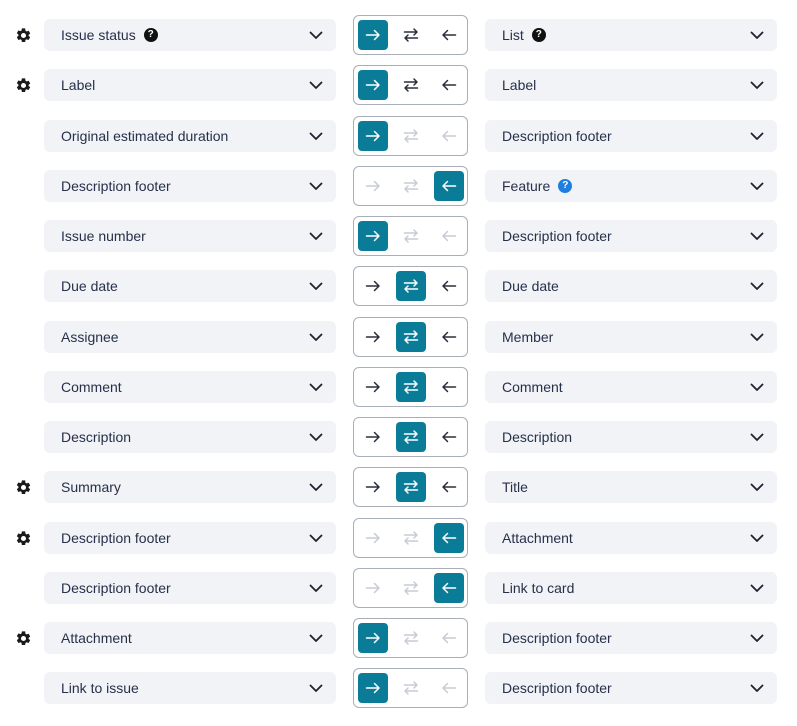 The image size is (797, 726). What do you see at coordinates (190, 35) in the screenshot?
I see `source-field-select: Issue status ?` at bounding box center [190, 35].